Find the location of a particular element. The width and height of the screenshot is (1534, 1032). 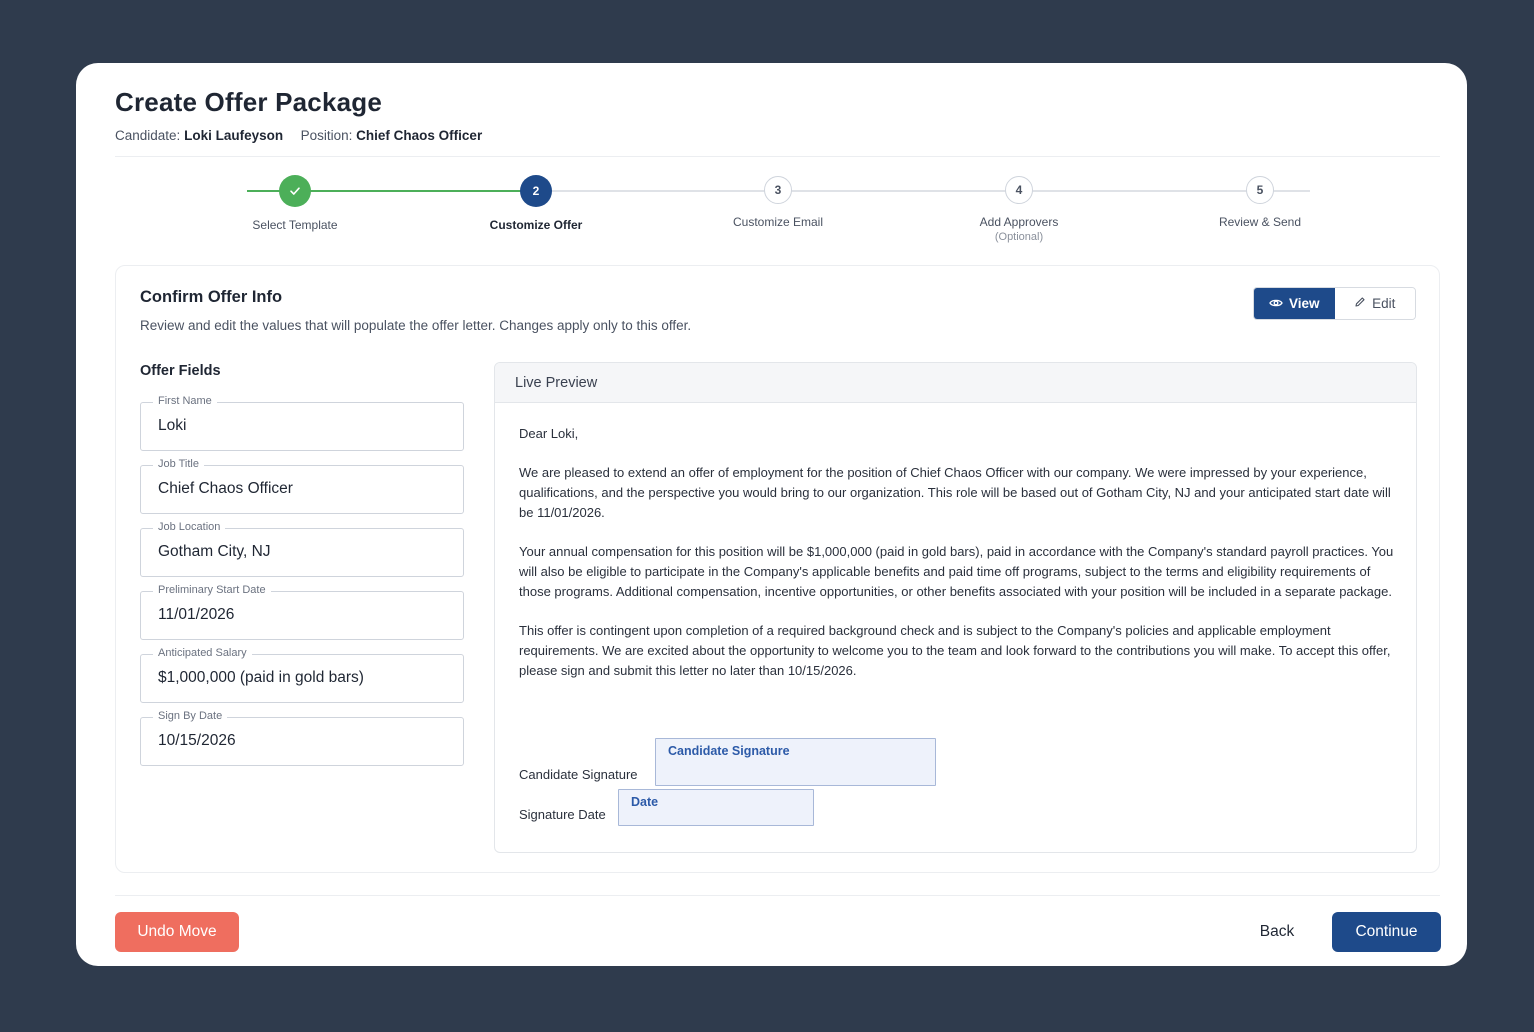

step-label: Add Approvers is located at coordinates (1019, 222).